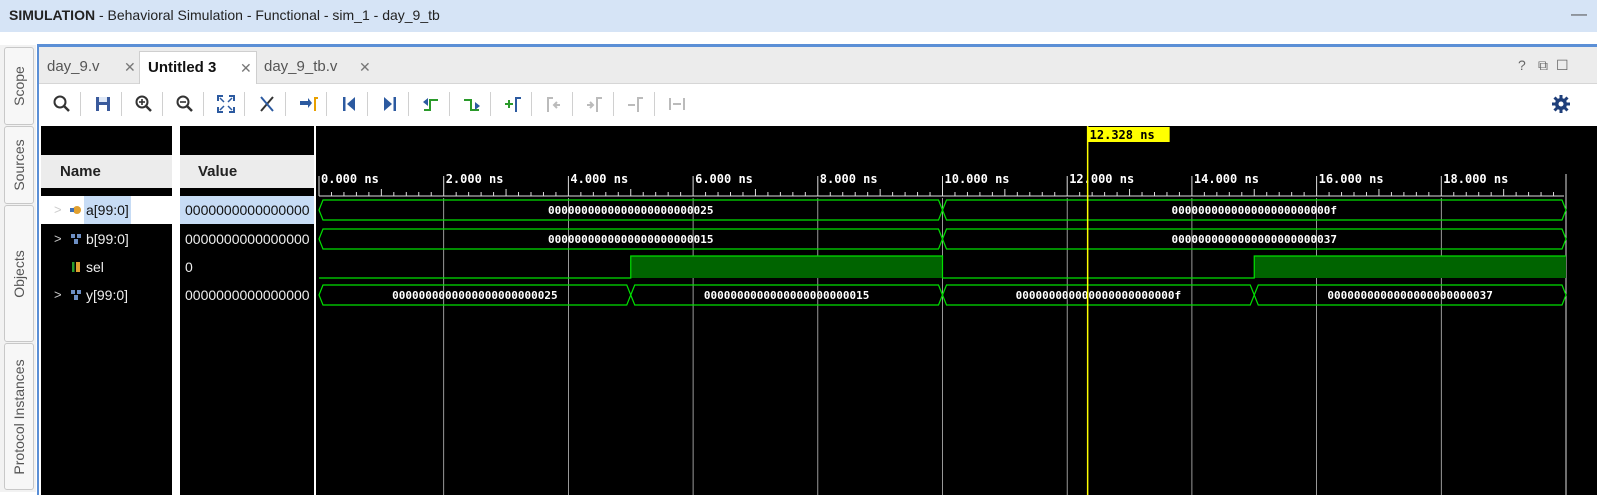 The height and width of the screenshot is (495, 1597). I want to click on previous-transition-icon, so click(431, 104).